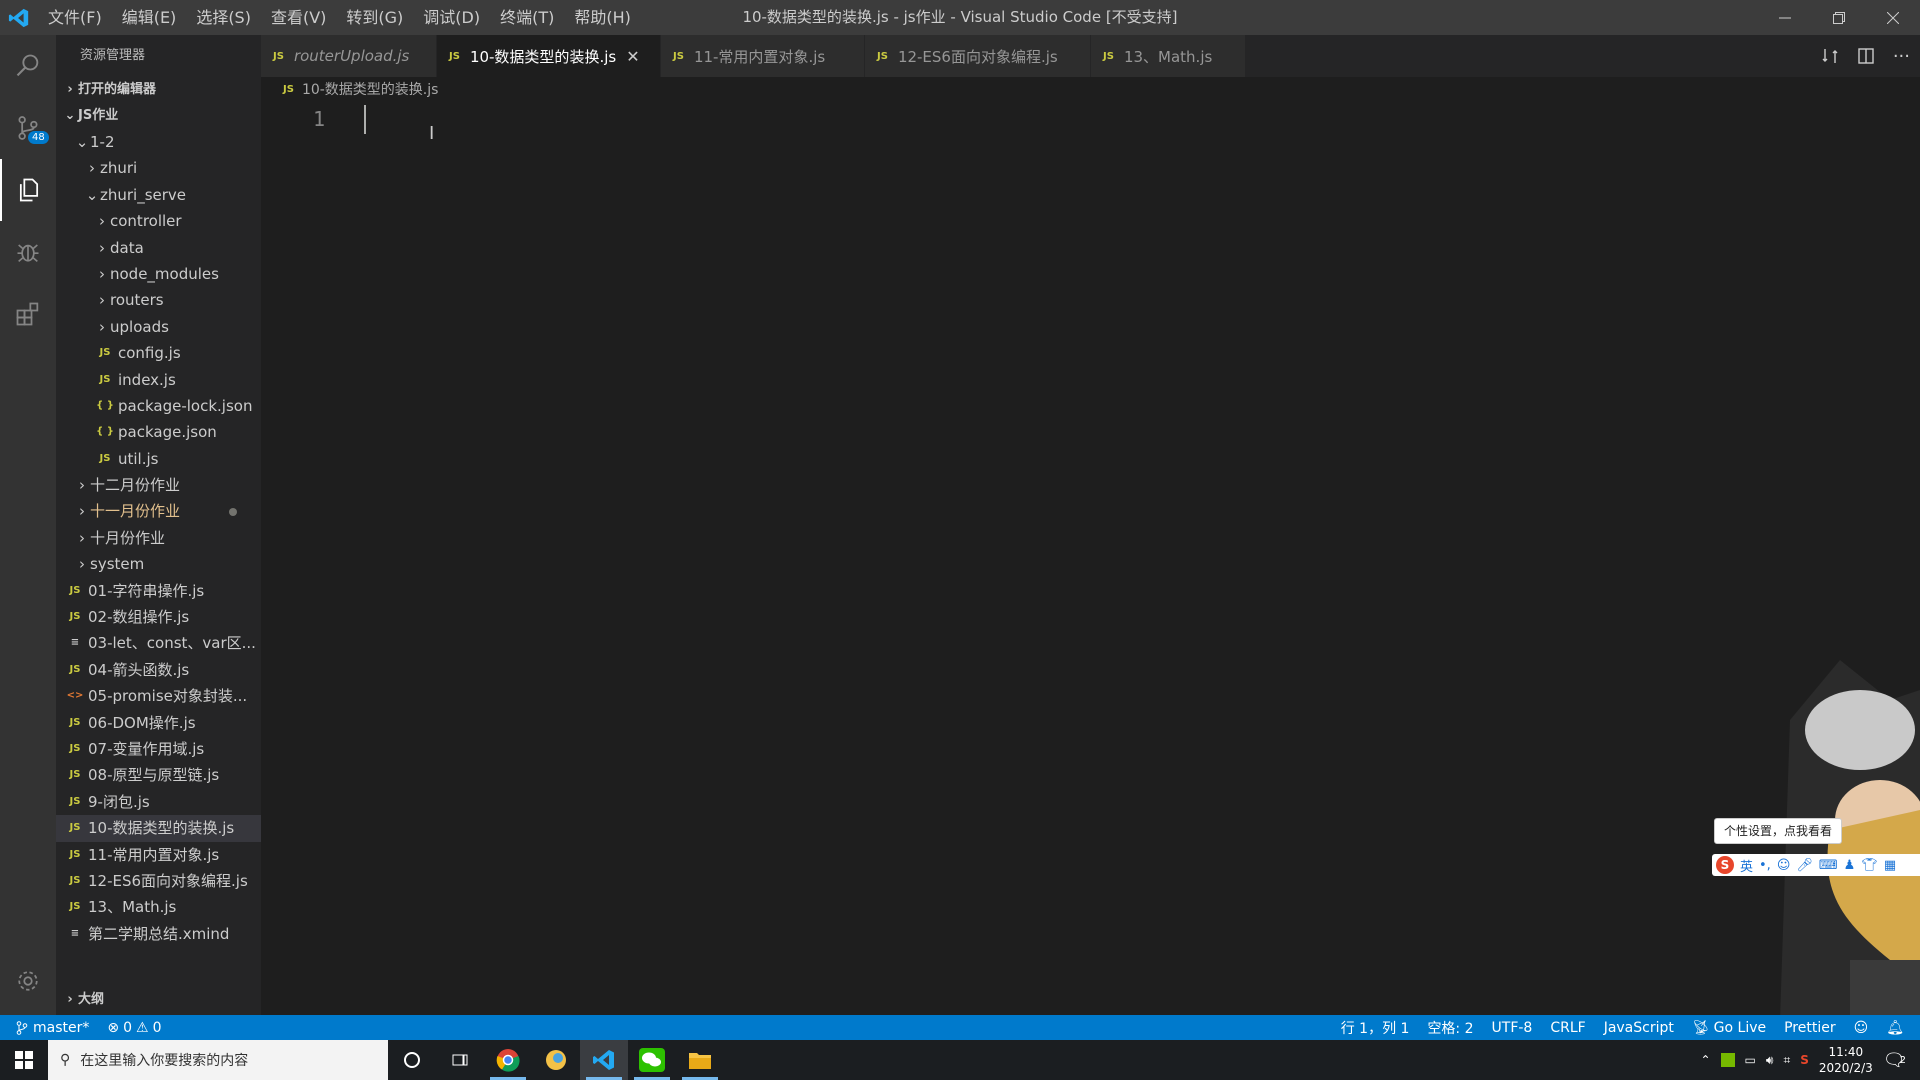 The height and width of the screenshot is (1080, 1920). Describe the element at coordinates (158, 274) in the screenshot. I see `tree-folder: › node_modules` at that location.